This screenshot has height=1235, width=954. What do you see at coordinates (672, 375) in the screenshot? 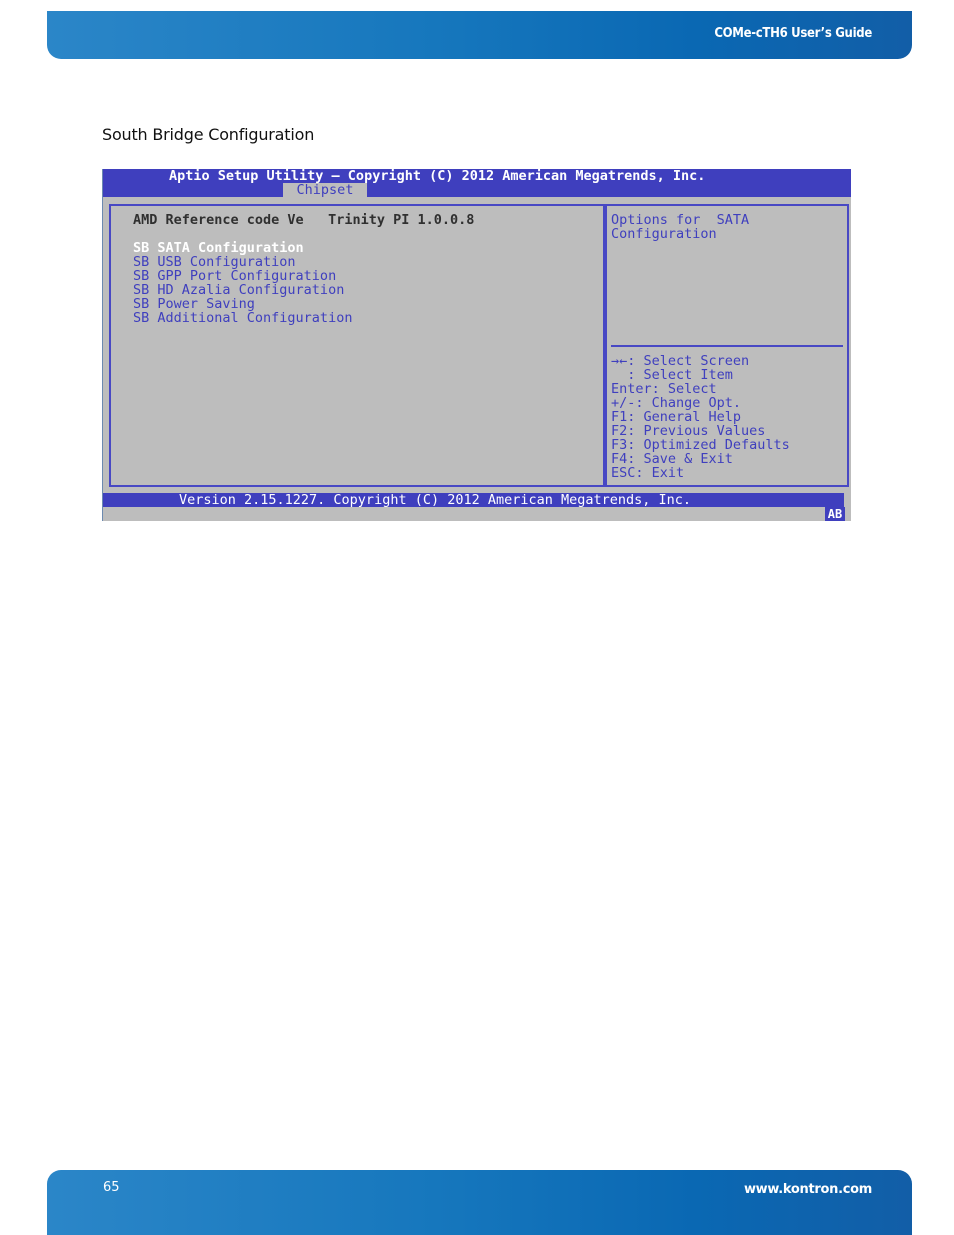
I see `key-help-select-item: : Select Item` at bounding box center [672, 375].